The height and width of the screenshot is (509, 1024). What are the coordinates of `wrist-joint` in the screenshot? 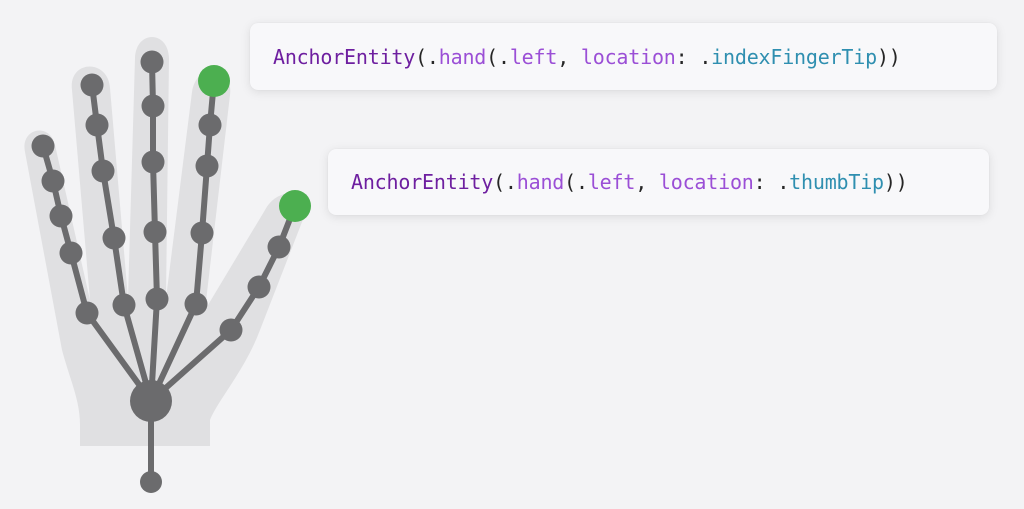 It's located at (151, 401).